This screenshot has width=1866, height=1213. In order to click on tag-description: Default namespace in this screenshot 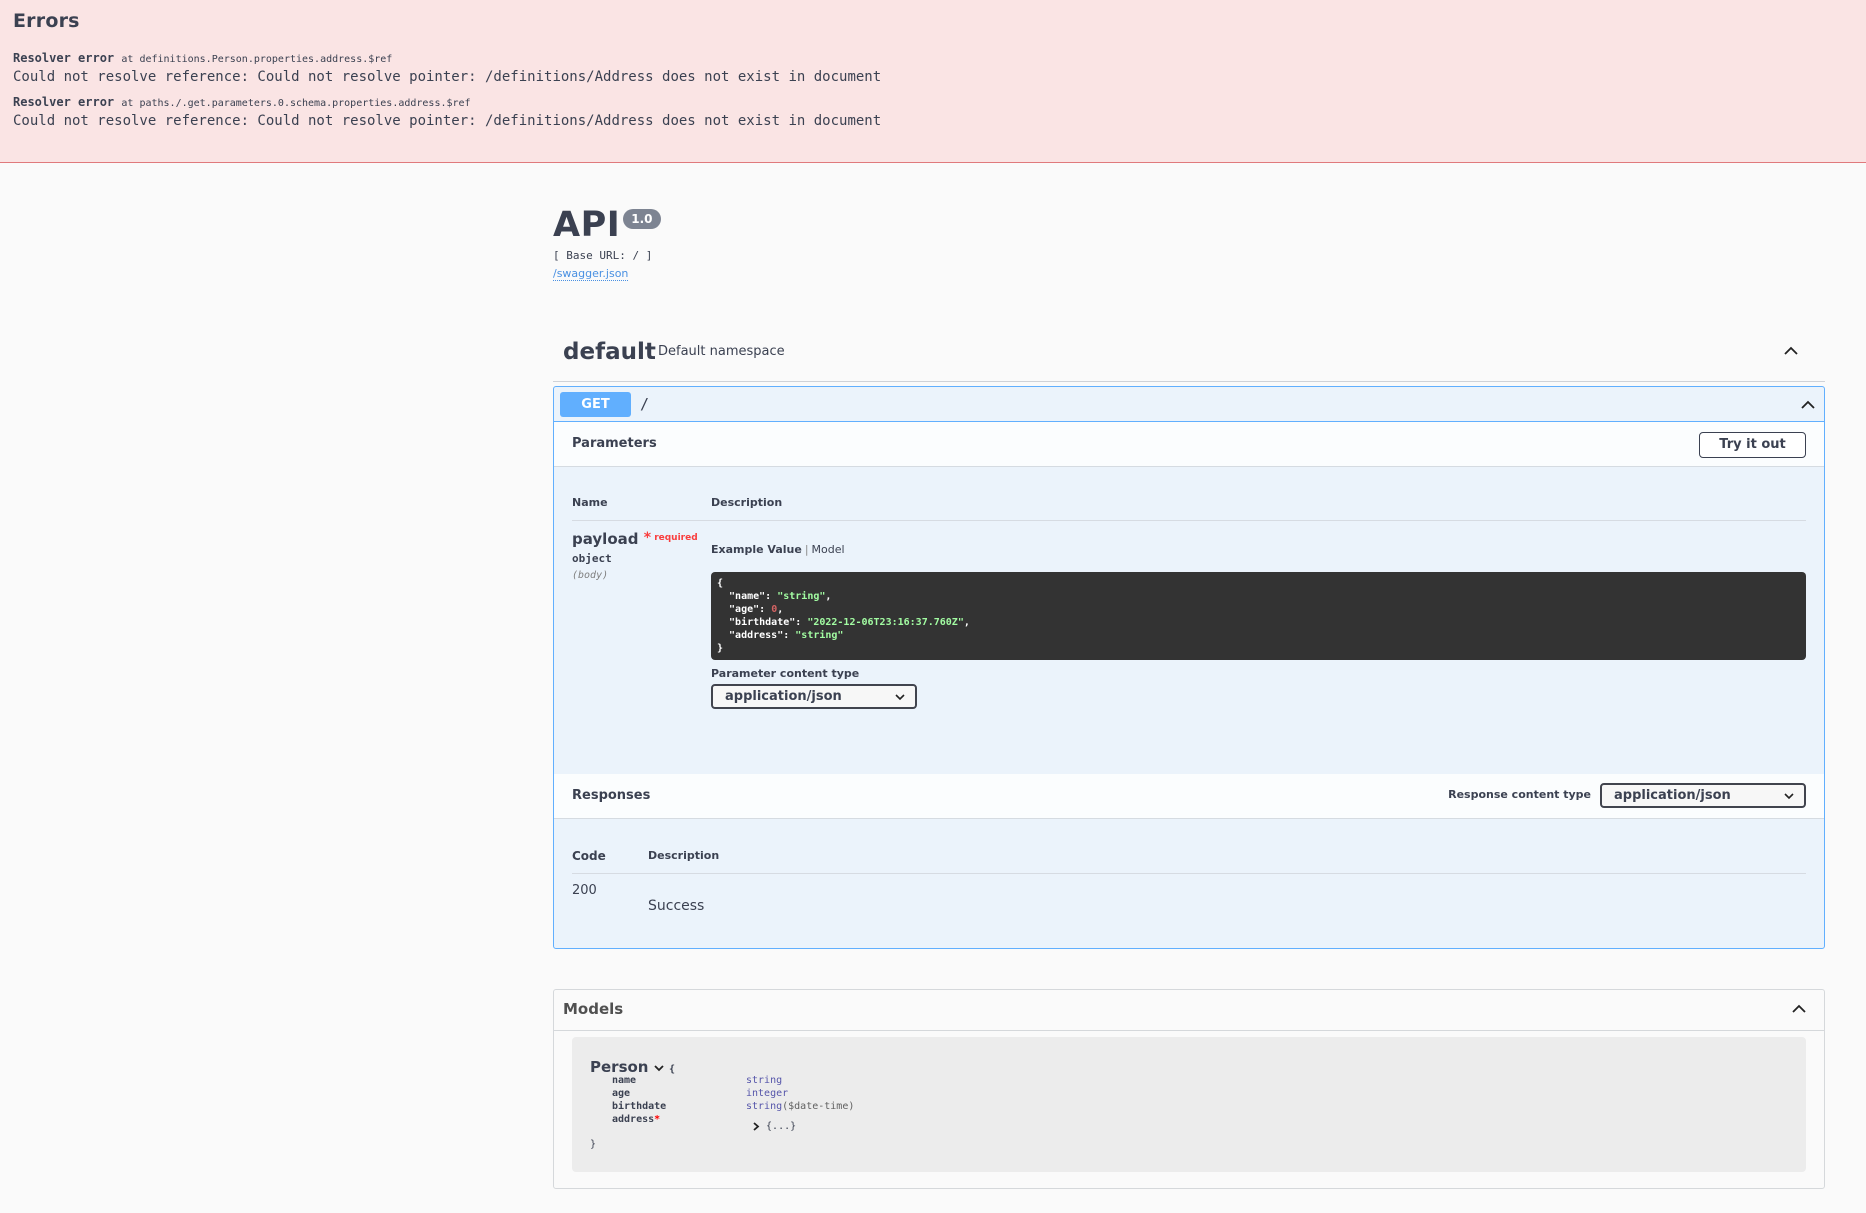, I will do `click(721, 351)`.